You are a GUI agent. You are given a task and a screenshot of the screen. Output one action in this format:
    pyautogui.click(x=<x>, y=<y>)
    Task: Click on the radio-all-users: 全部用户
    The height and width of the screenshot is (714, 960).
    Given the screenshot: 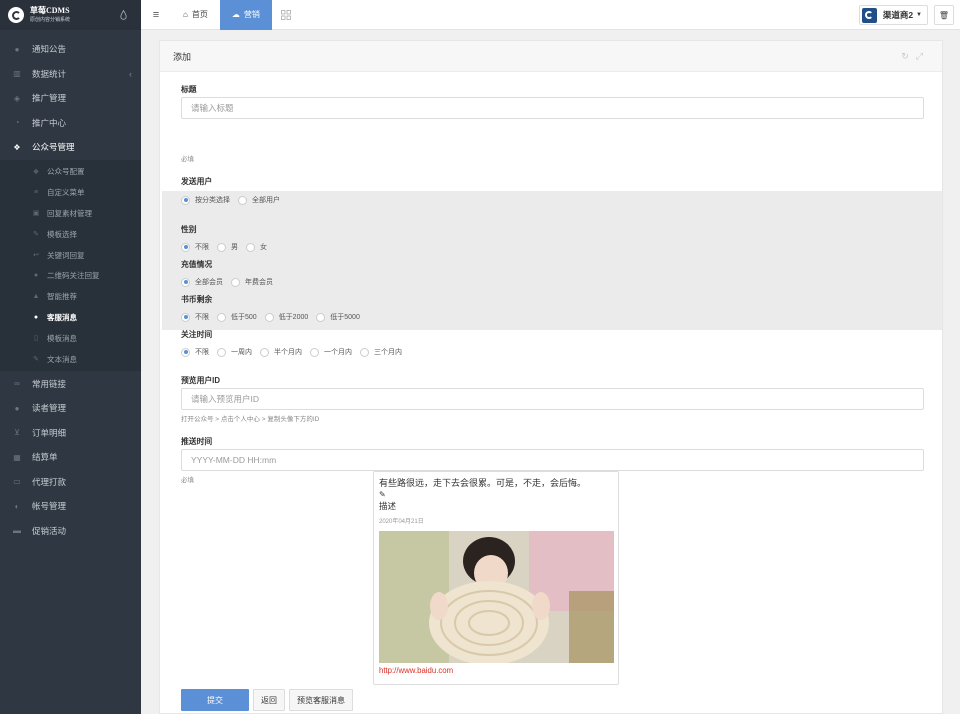 What is the action you would take?
    pyautogui.click(x=259, y=200)
    